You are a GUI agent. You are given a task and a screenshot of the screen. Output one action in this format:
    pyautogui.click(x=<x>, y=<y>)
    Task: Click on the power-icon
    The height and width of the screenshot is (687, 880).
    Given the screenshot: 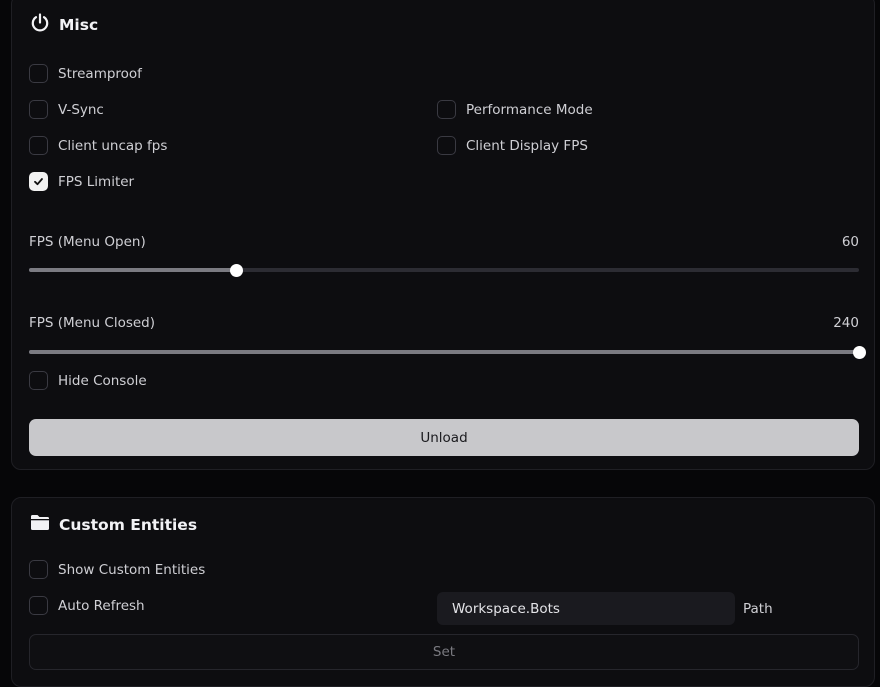 What is the action you would take?
    pyautogui.click(x=40, y=25)
    